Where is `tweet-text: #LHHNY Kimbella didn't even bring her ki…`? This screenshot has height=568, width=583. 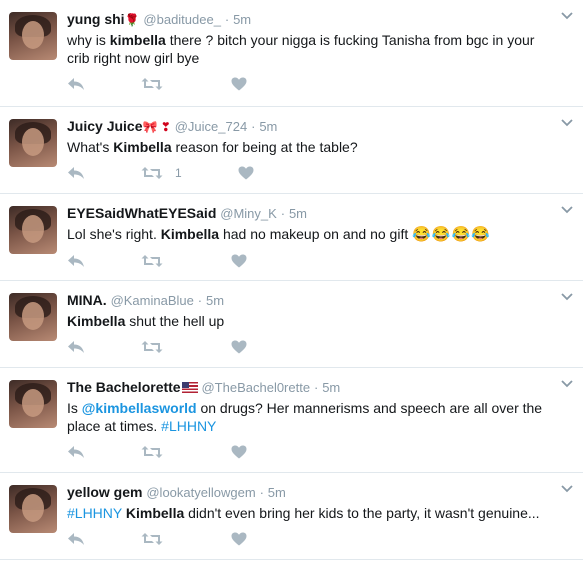
tweet-text: #LHHNY Kimbella didn't even bring her ki… is located at coordinates (308, 513).